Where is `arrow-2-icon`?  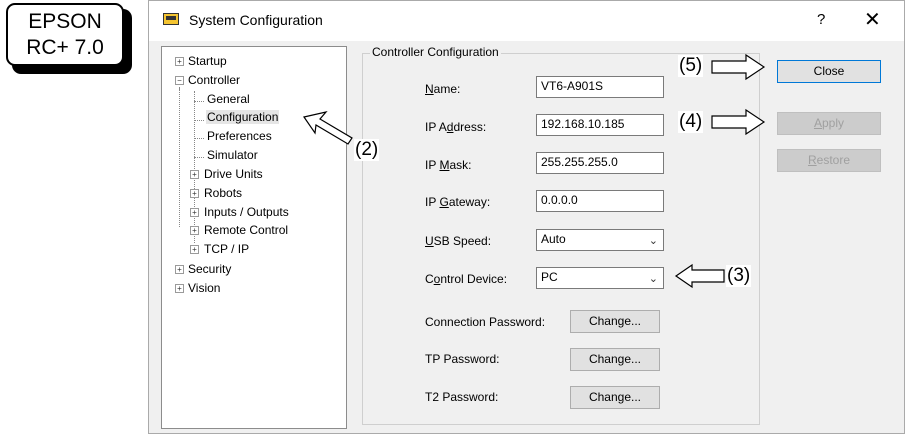
arrow-2-icon is located at coordinates (328, 128).